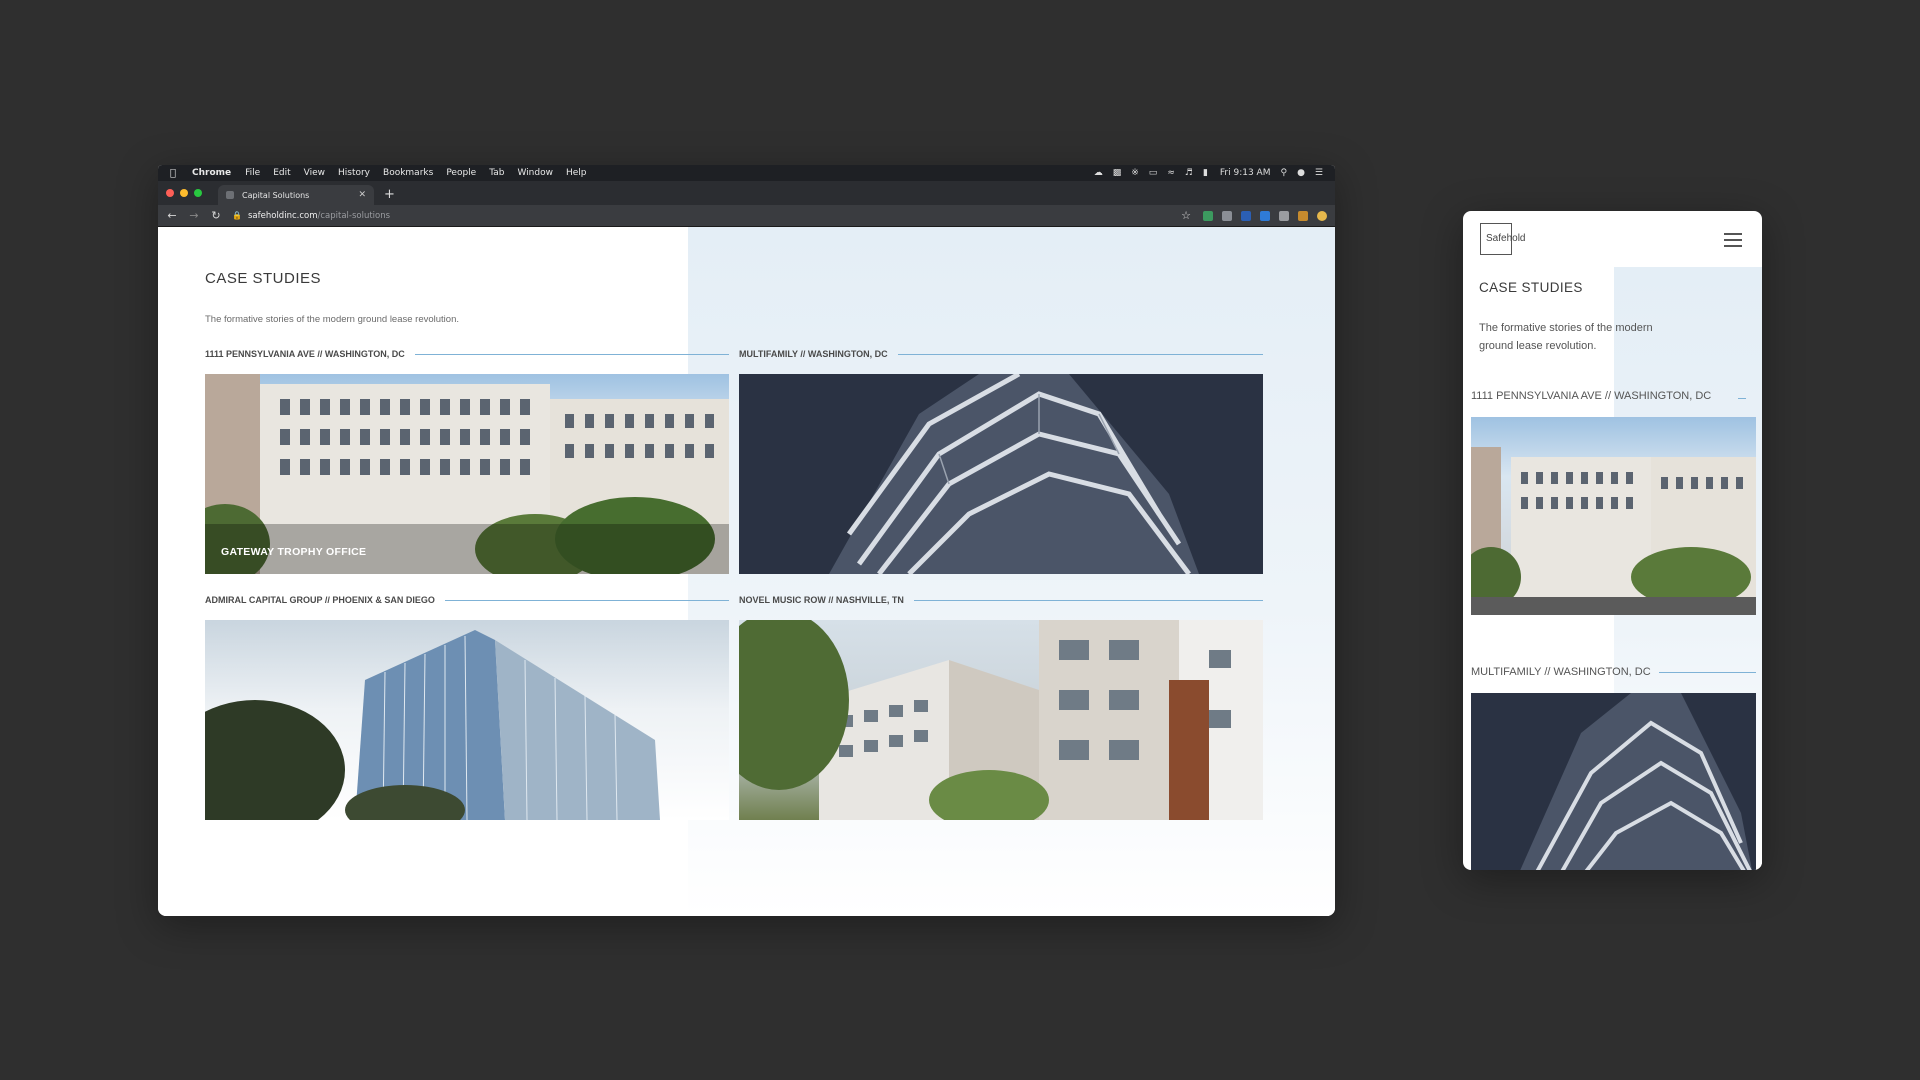  What do you see at coordinates (1205, 173) in the screenshot?
I see `battery-icon: ▮` at bounding box center [1205, 173].